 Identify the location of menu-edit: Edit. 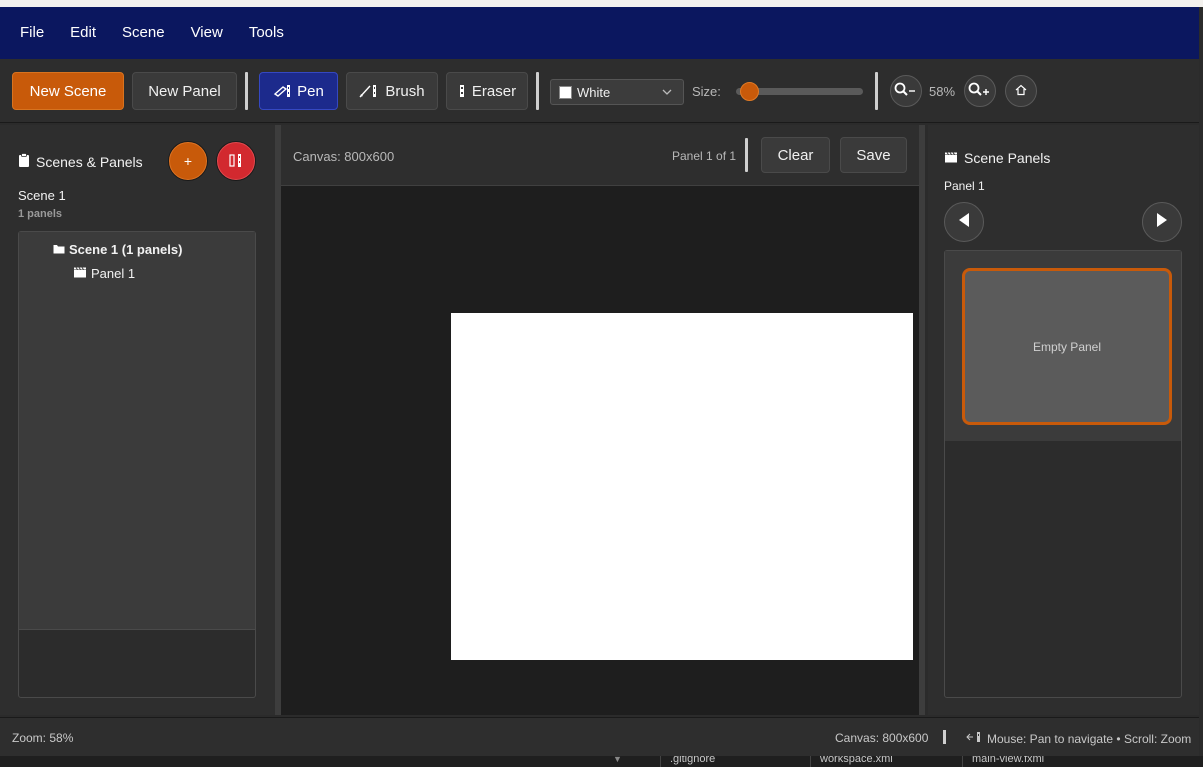
(83, 33).